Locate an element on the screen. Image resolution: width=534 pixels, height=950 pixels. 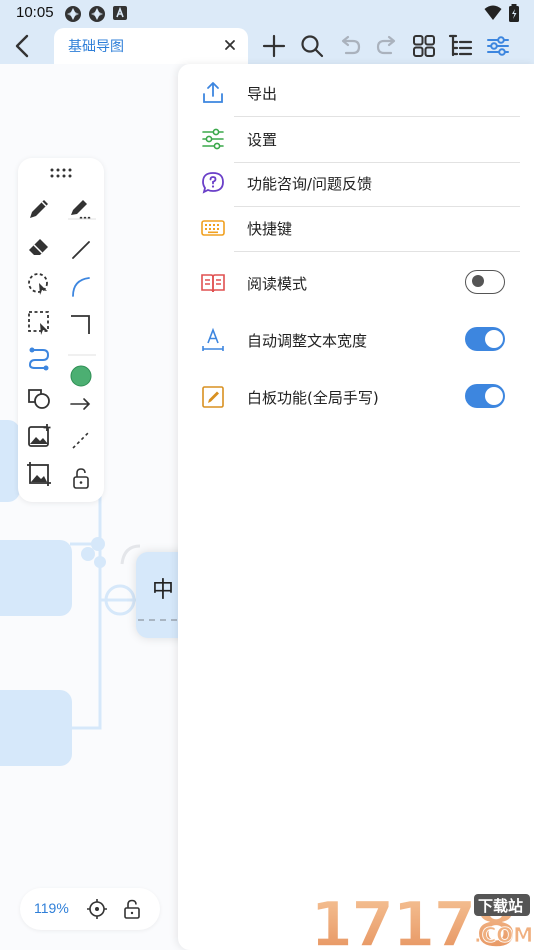
svg-text: .COM is located at coordinates (503, 935).